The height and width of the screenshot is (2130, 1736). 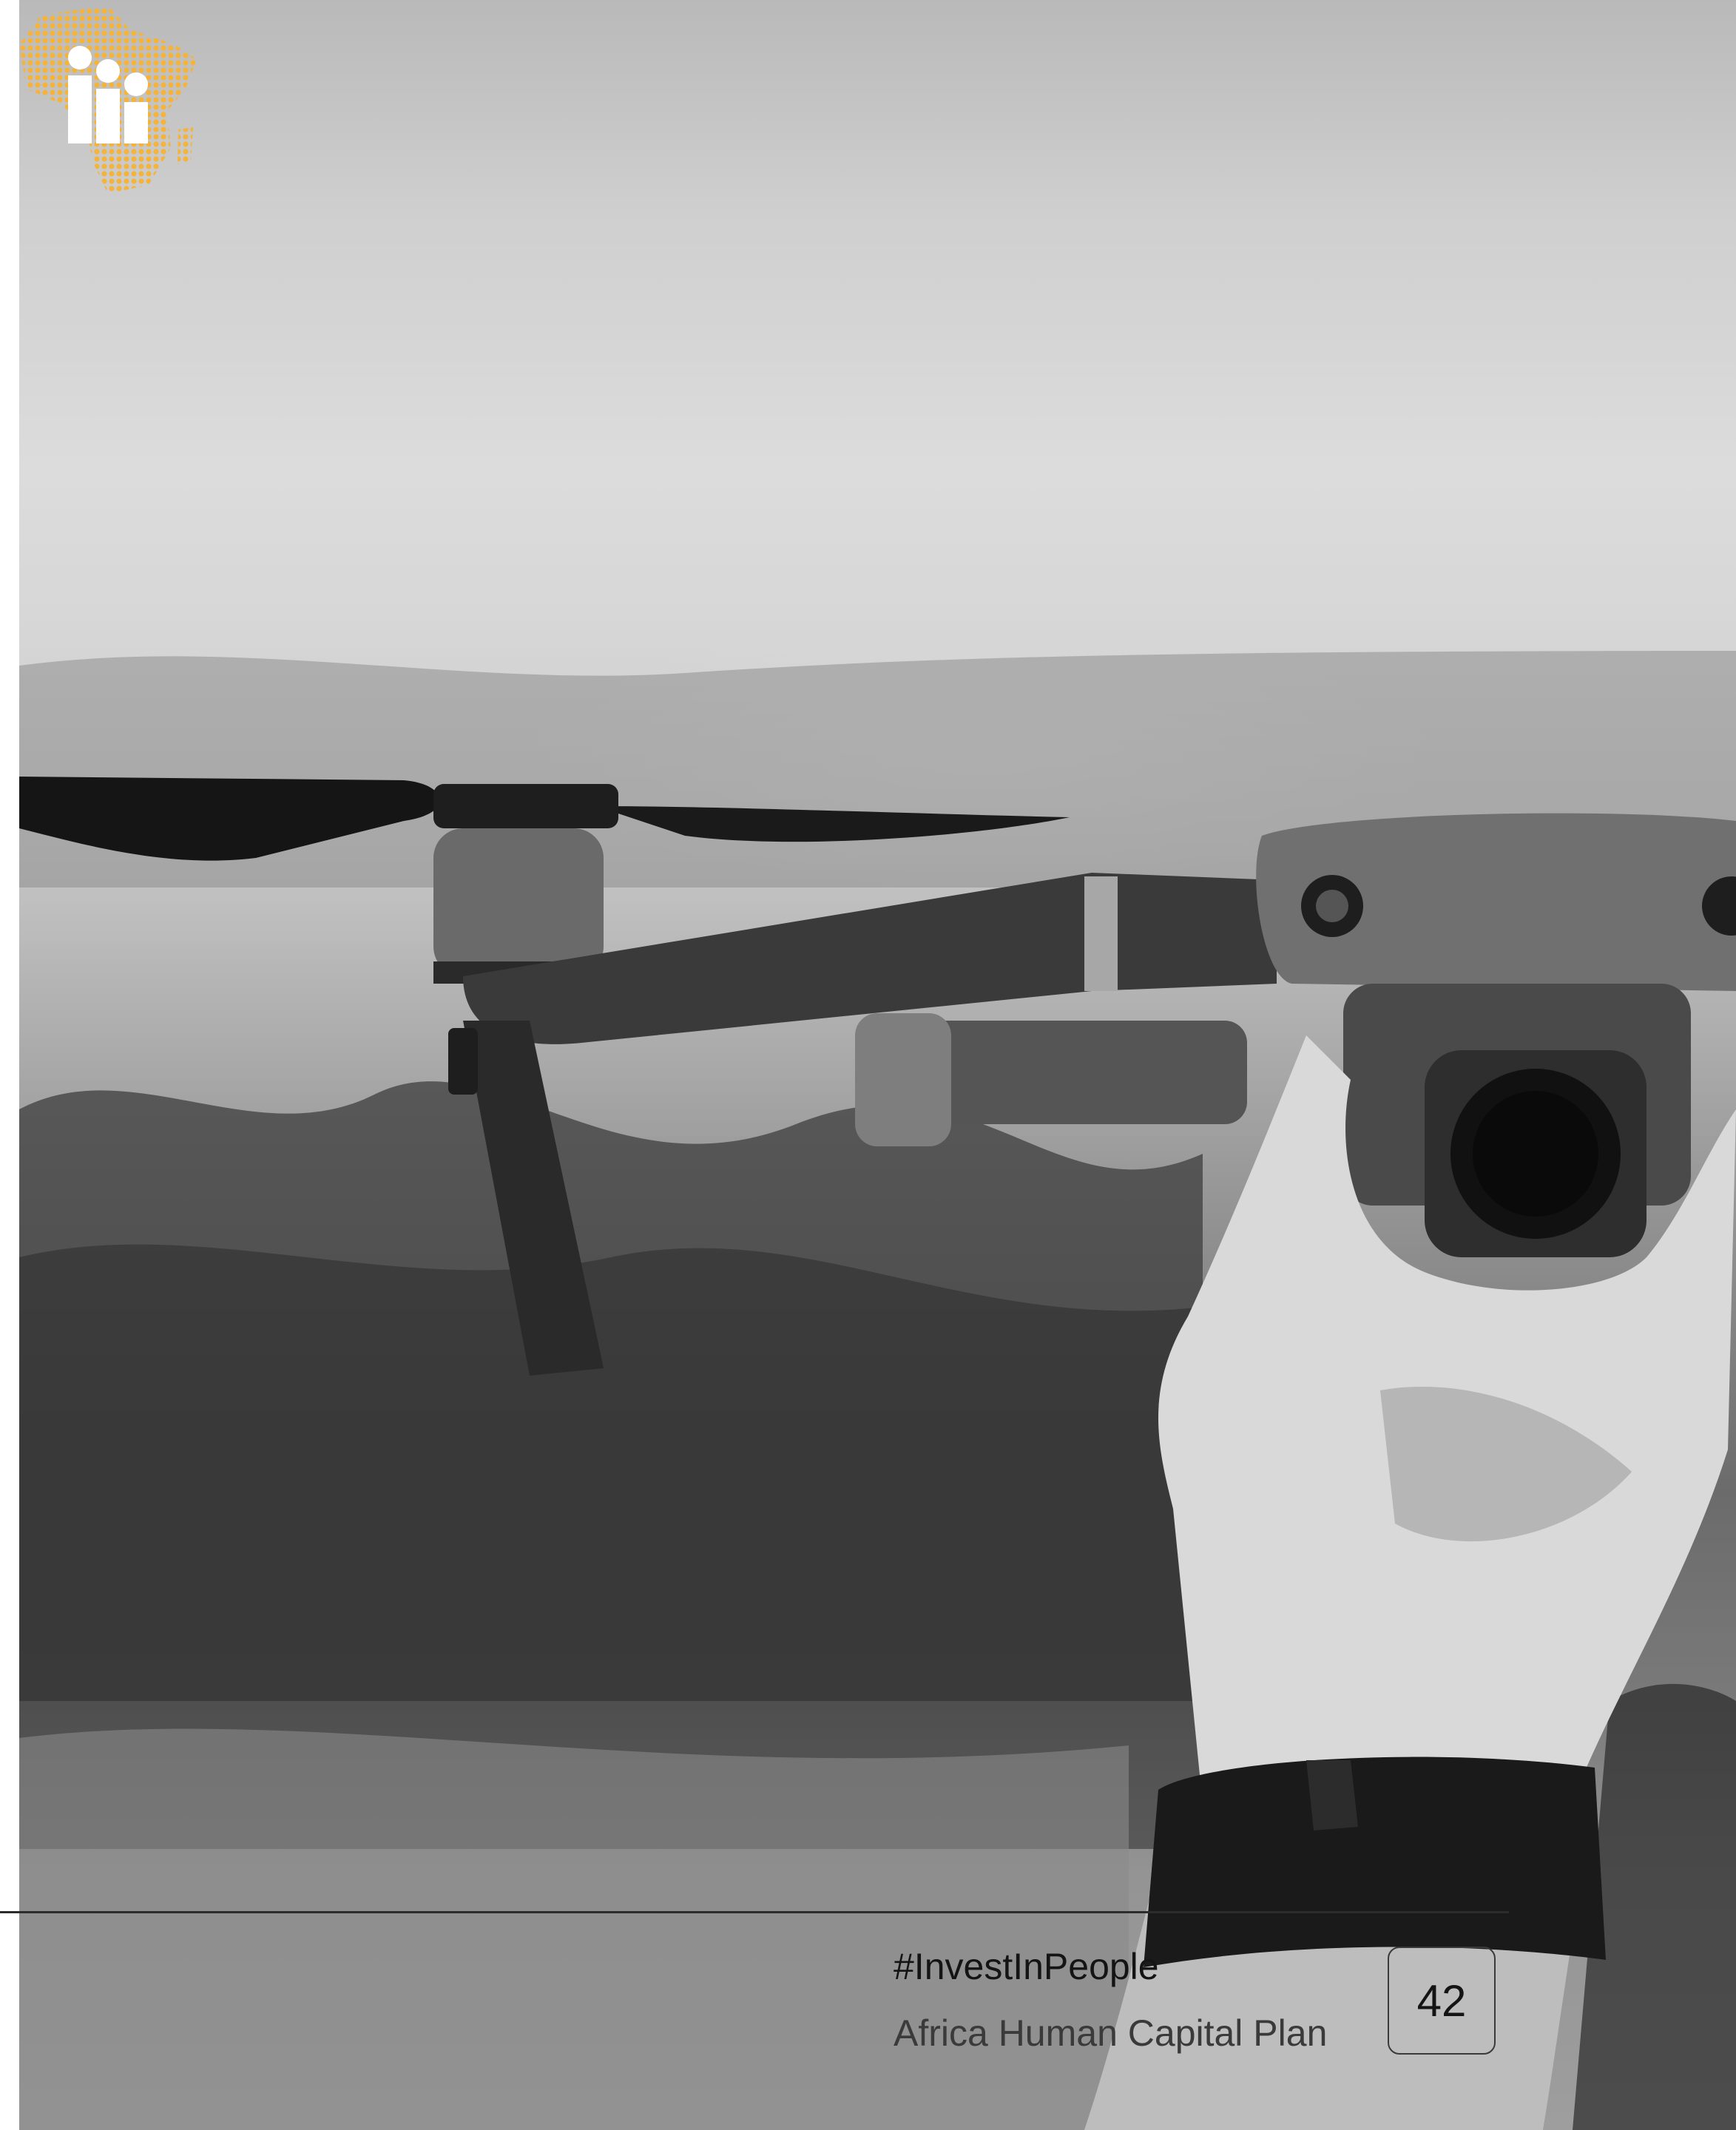 What do you see at coordinates (108, 99) in the screenshot?
I see `africa-human-capital-logo` at bounding box center [108, 99].